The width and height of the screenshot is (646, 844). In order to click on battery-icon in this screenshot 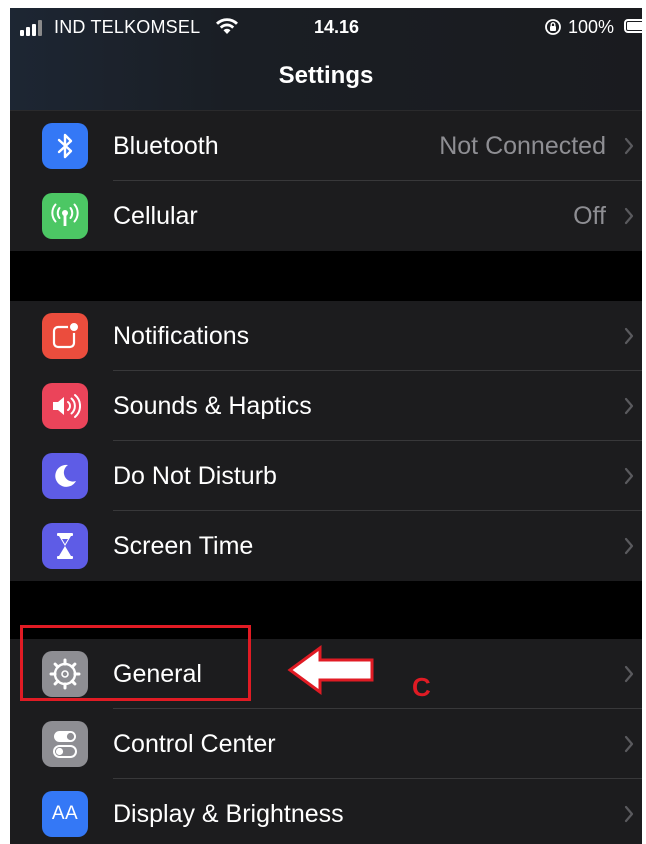, I will do `click(633, 26)`.